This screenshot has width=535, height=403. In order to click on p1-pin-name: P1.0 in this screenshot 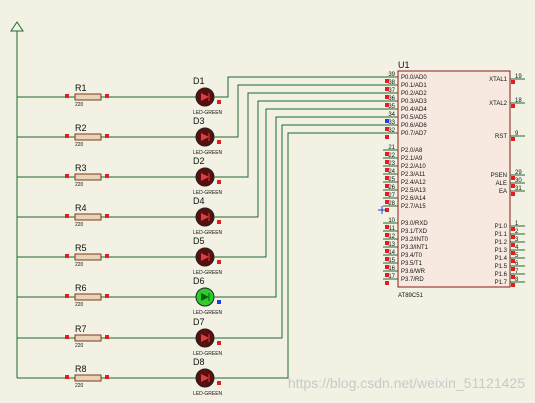, I will do `click(501, 227)`.